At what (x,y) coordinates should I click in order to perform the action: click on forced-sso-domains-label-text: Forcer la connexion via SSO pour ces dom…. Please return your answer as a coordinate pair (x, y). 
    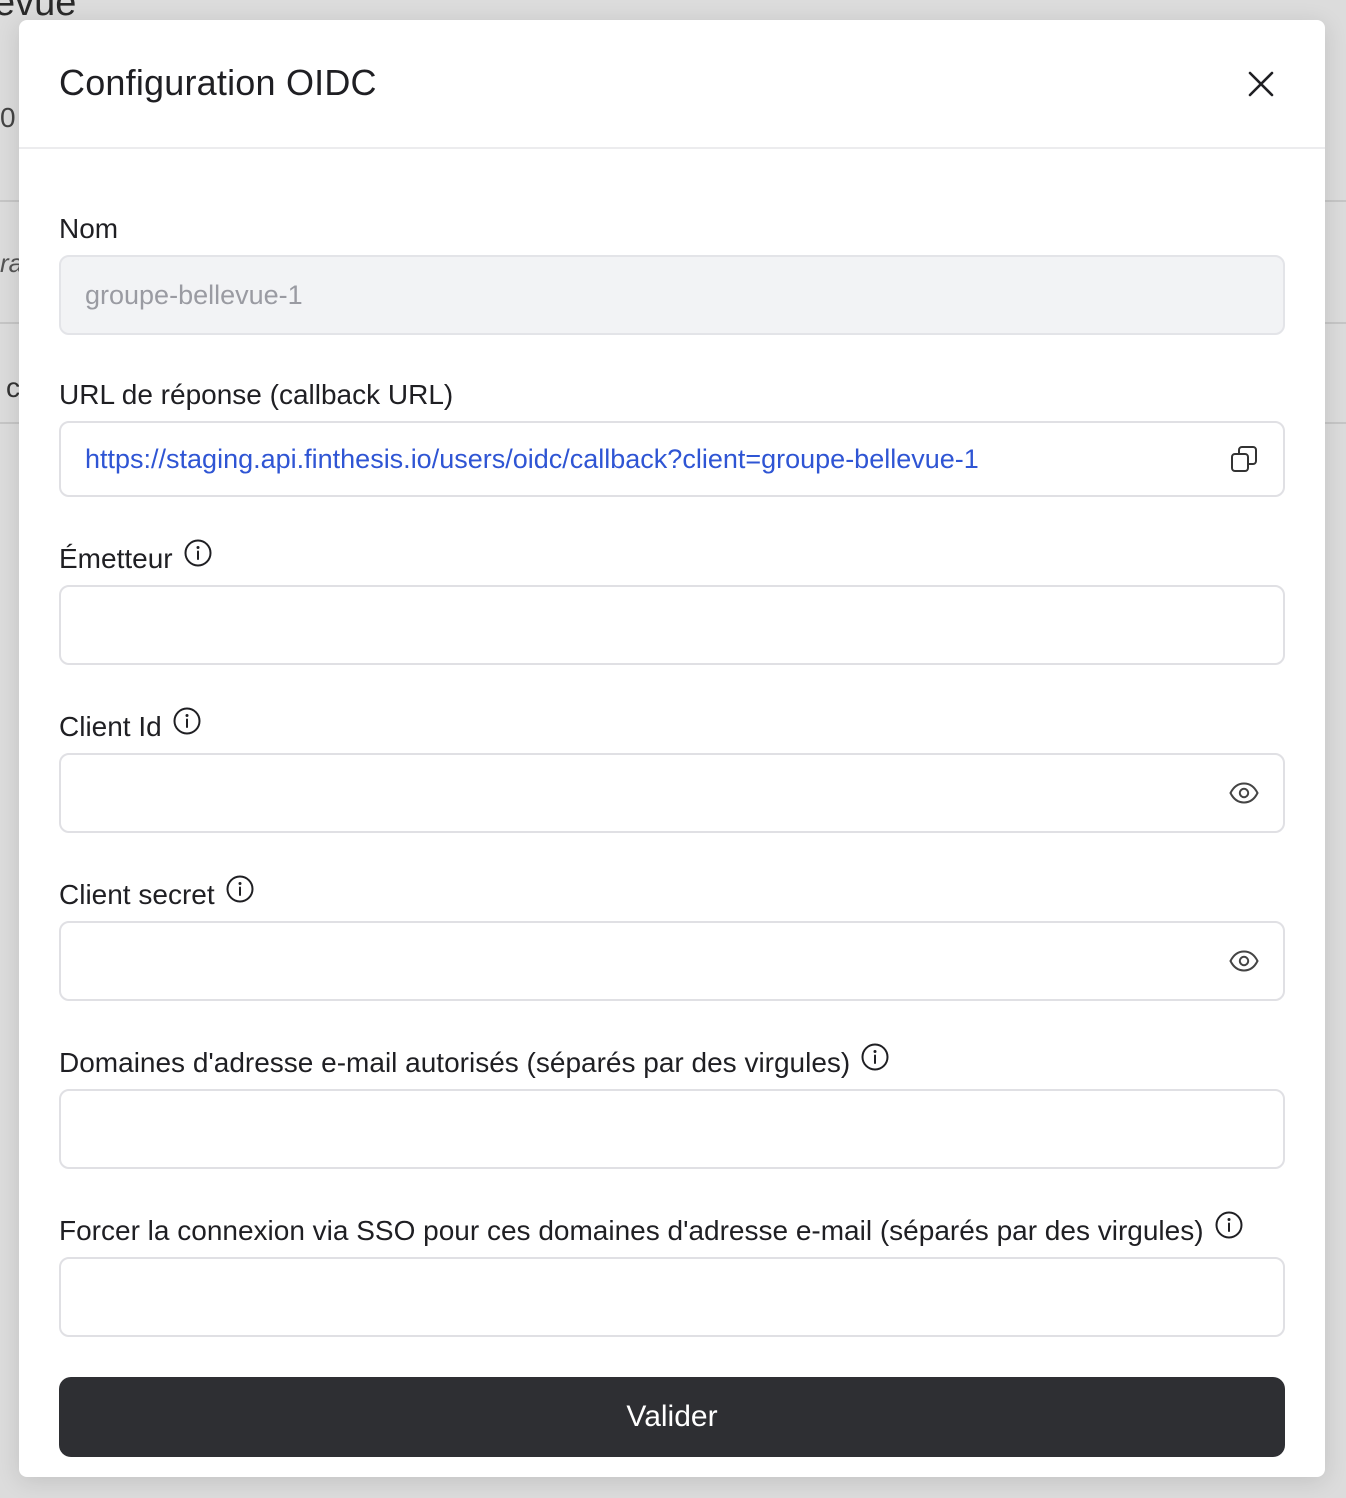
    Looking at the image, I should click on (631, 1230).